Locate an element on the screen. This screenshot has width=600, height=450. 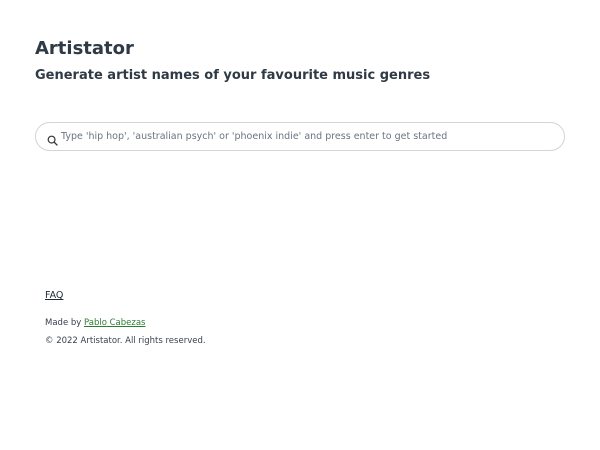
search-bar is located at coordinates (300, 136).